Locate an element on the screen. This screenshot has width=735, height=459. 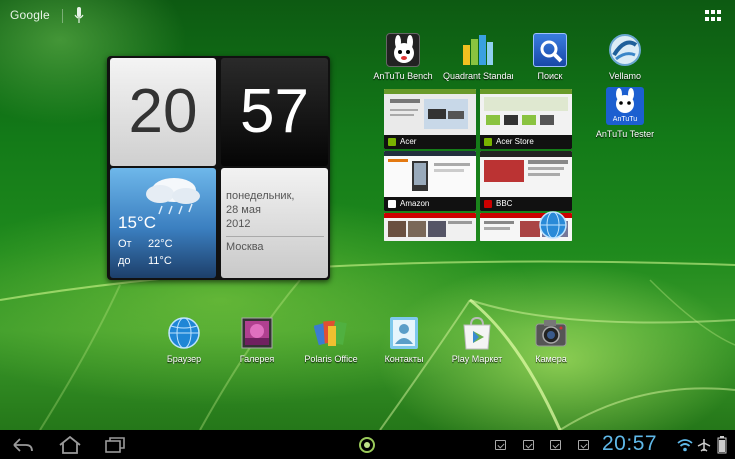
back-icon is located at coordinates (23, 445).